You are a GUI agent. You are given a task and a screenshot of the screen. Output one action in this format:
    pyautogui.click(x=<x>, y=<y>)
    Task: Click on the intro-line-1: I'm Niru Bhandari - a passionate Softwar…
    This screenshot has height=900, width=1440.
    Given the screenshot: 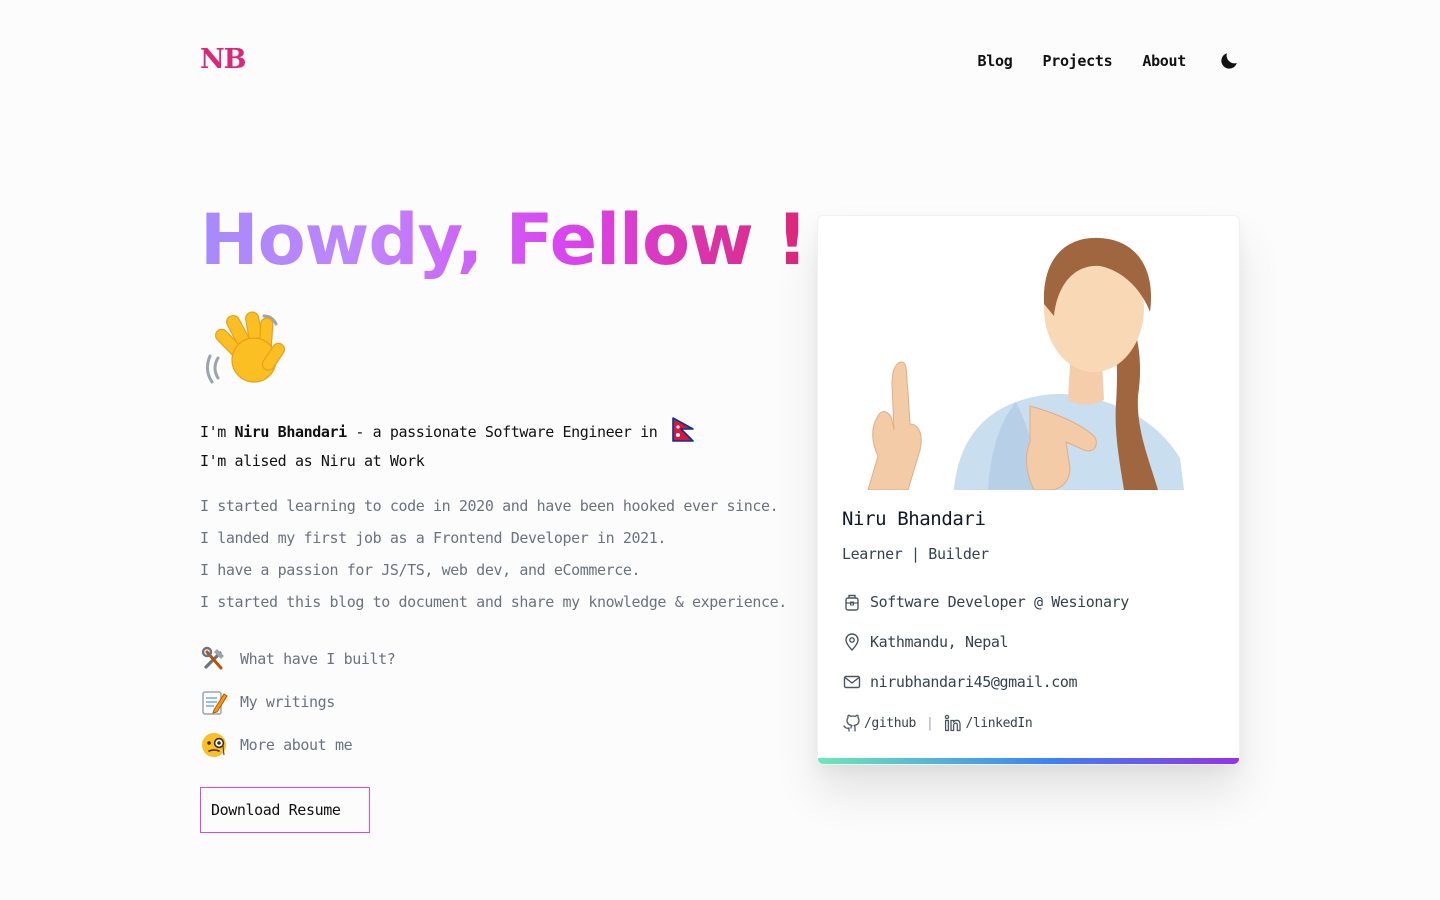 What is the action you would take?
    pyautogui.click(x=448, y=431)
    